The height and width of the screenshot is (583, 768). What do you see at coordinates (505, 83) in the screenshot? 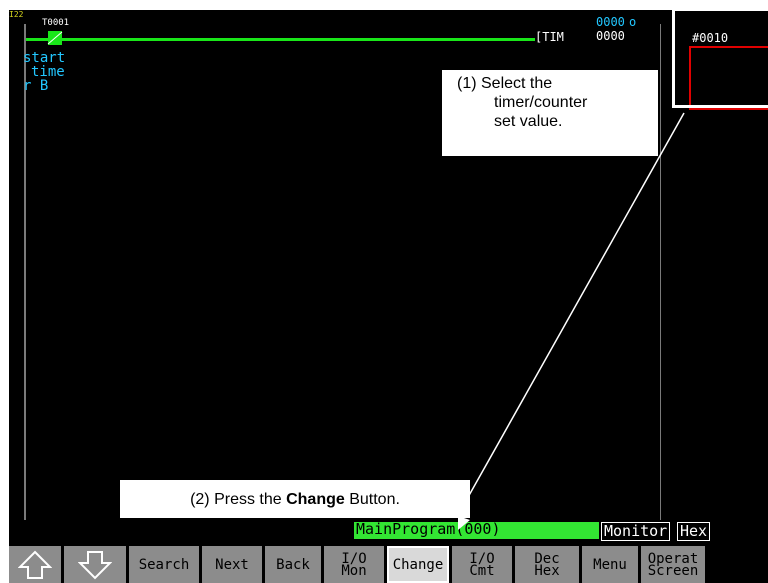
I see `callout-select-line1: (1) Select the` at bounding box center [505, 83].